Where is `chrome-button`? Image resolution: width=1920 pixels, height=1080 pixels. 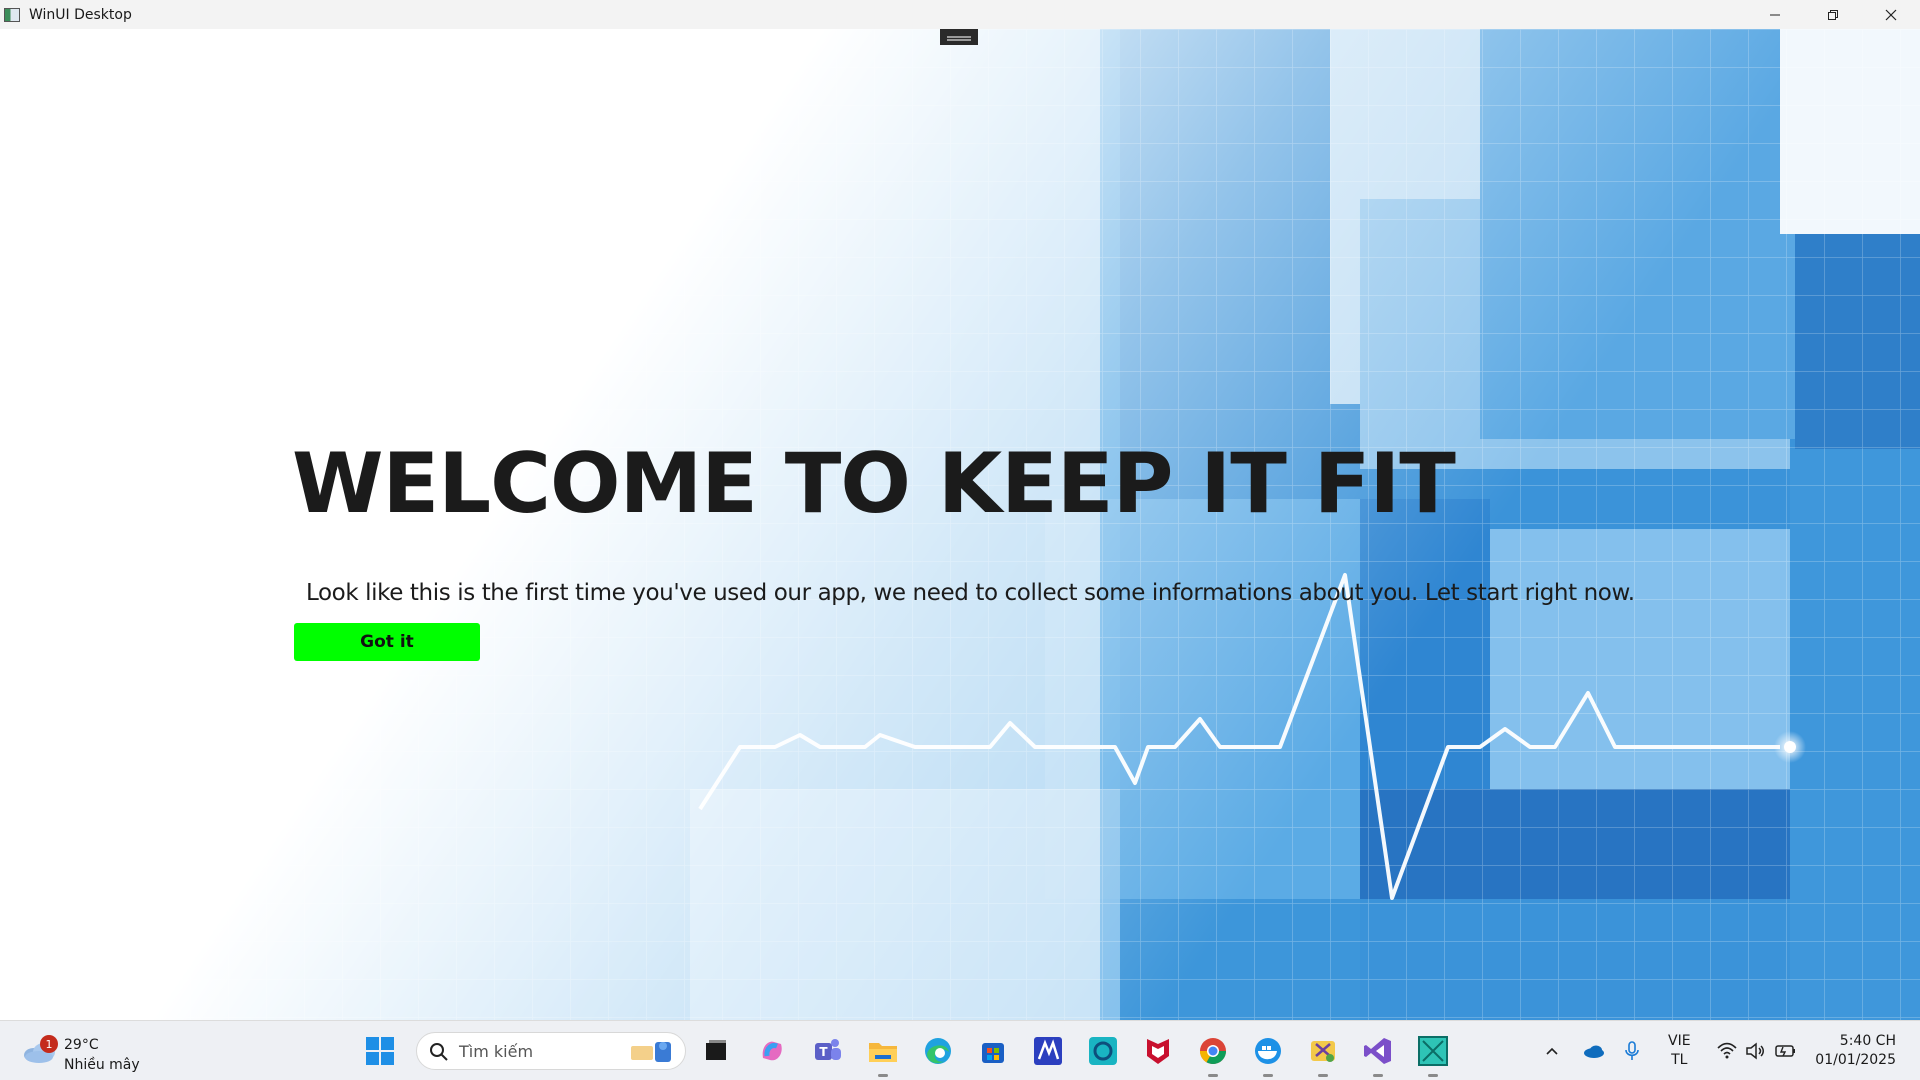
chrome-button is located at coordinates (1213, 1055).